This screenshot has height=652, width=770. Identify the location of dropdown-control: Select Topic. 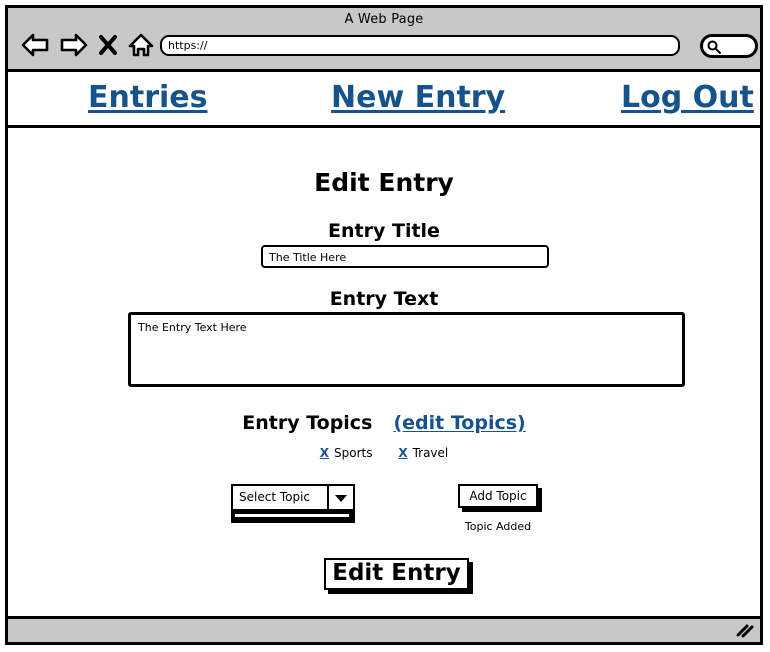
(293, 497).